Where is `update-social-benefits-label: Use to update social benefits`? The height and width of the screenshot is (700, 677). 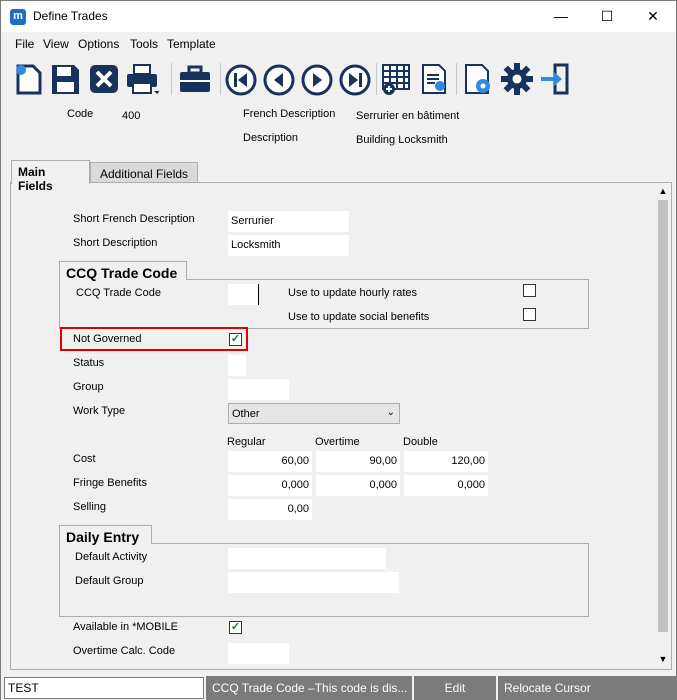 update-social-benefits-label: Use to update social benefits is located at coordinates (359, 317).